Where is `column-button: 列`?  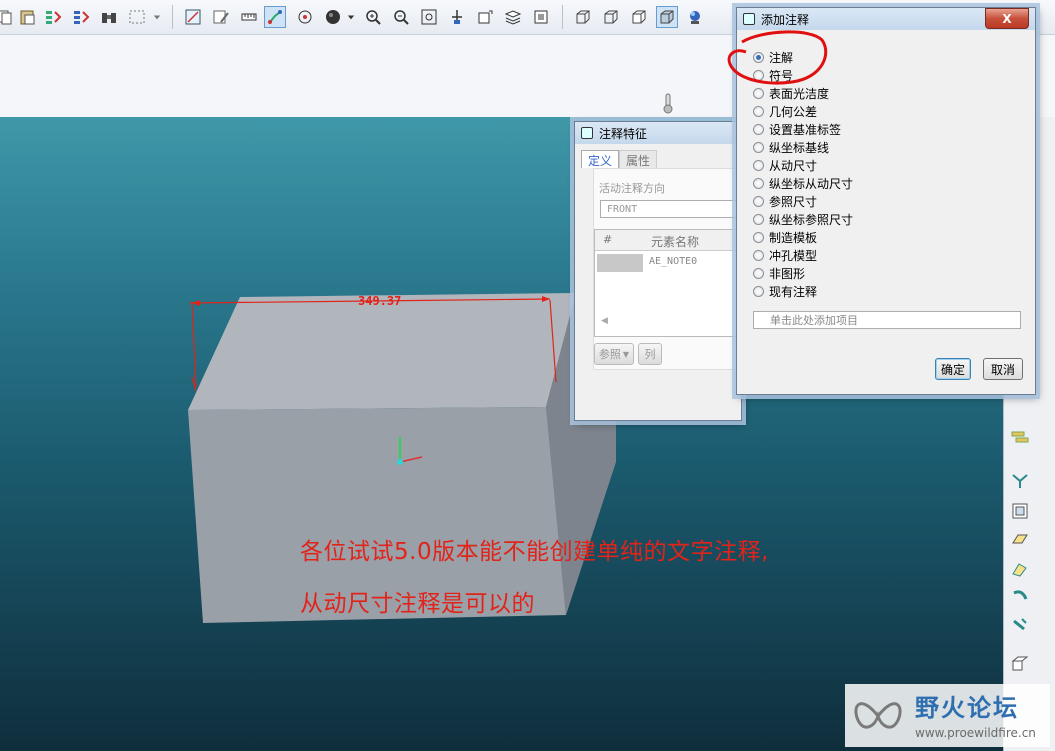
column-button: 列 is located at coordinates (650, 354).